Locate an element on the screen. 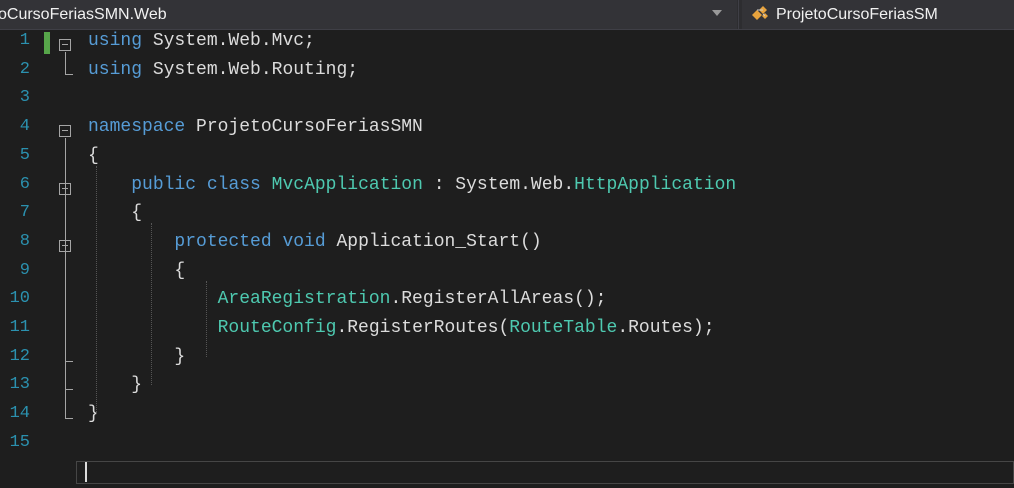 The height and width of the screenshot is (488, 1014). line-number: 2 is located at coordinates (24, 69).